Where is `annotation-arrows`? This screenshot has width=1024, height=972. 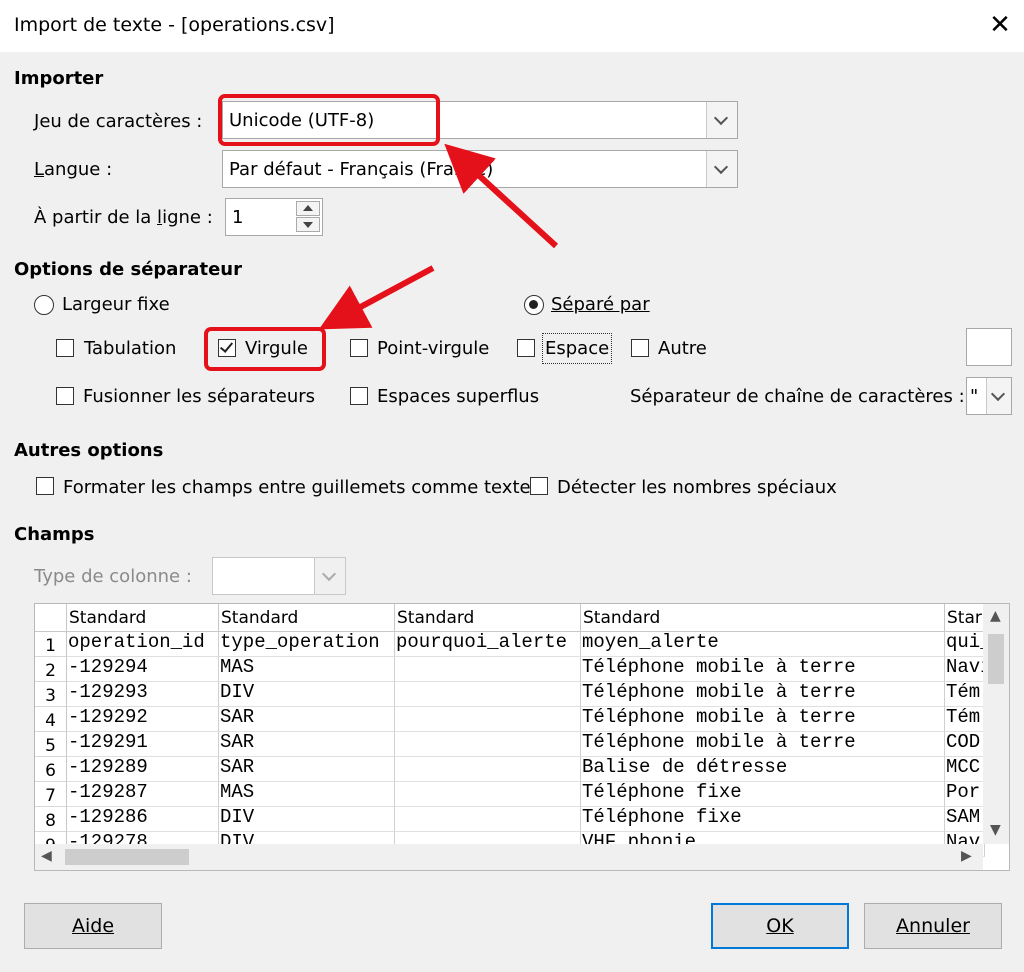 annotation-arrows is located at coordinates (438, 236).